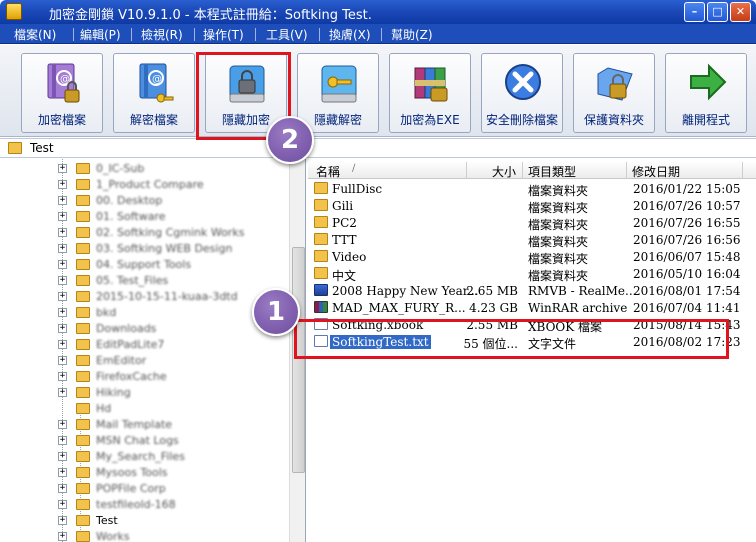 The image size is (756, 542). What do you see at coordinates (706, 93) in the screenshot?
I see `exit-button: 離開程式` at bounding box center [706, 93].